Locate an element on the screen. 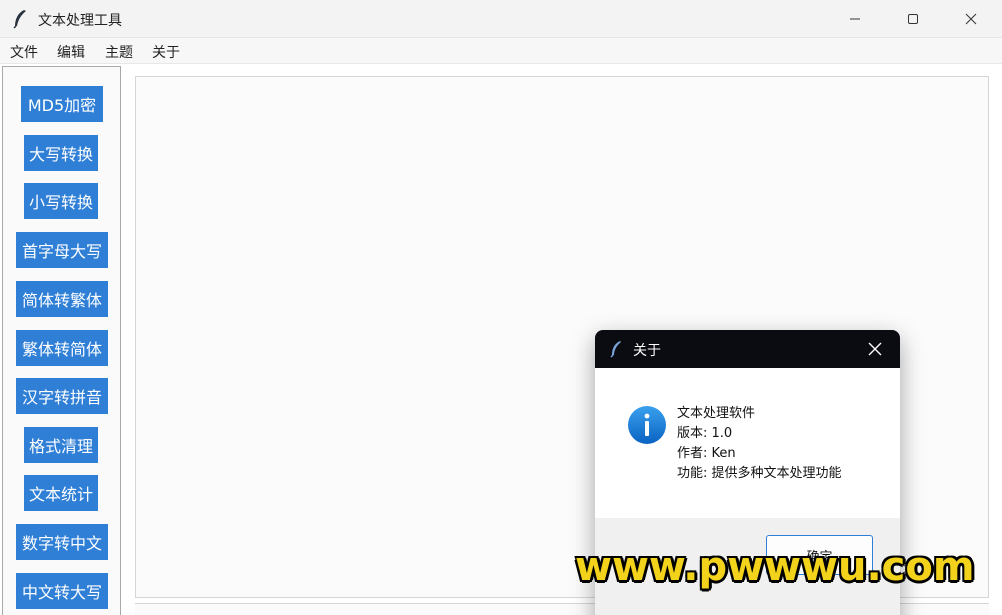  menu-file: 文件 is located at coordinates (24, 52).